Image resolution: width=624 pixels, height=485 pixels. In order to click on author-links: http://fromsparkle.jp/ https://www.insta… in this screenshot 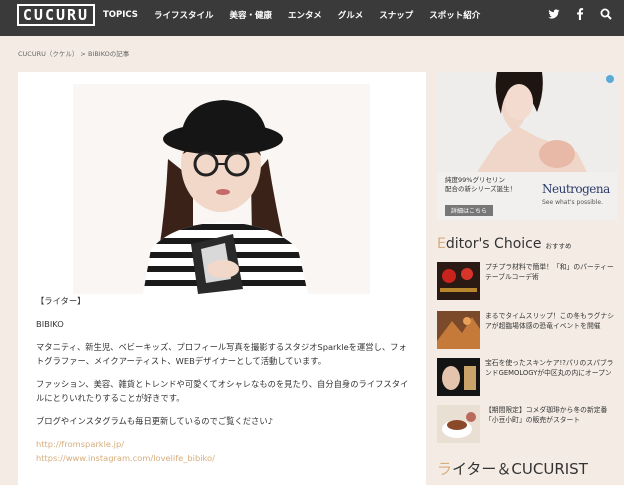, I will do `click(223, 451)`.